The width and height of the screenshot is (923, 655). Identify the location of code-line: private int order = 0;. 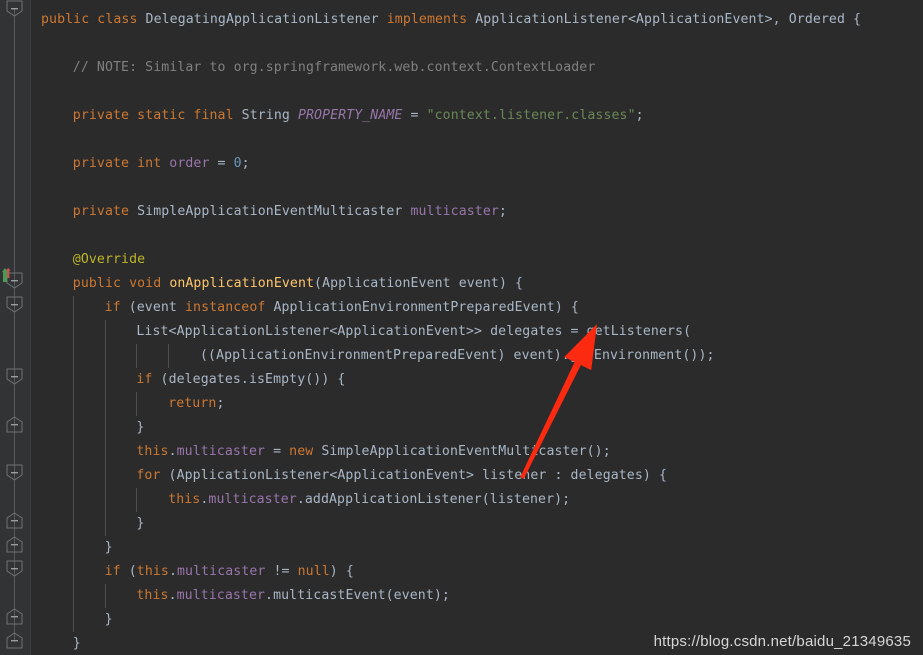
(140, 164).